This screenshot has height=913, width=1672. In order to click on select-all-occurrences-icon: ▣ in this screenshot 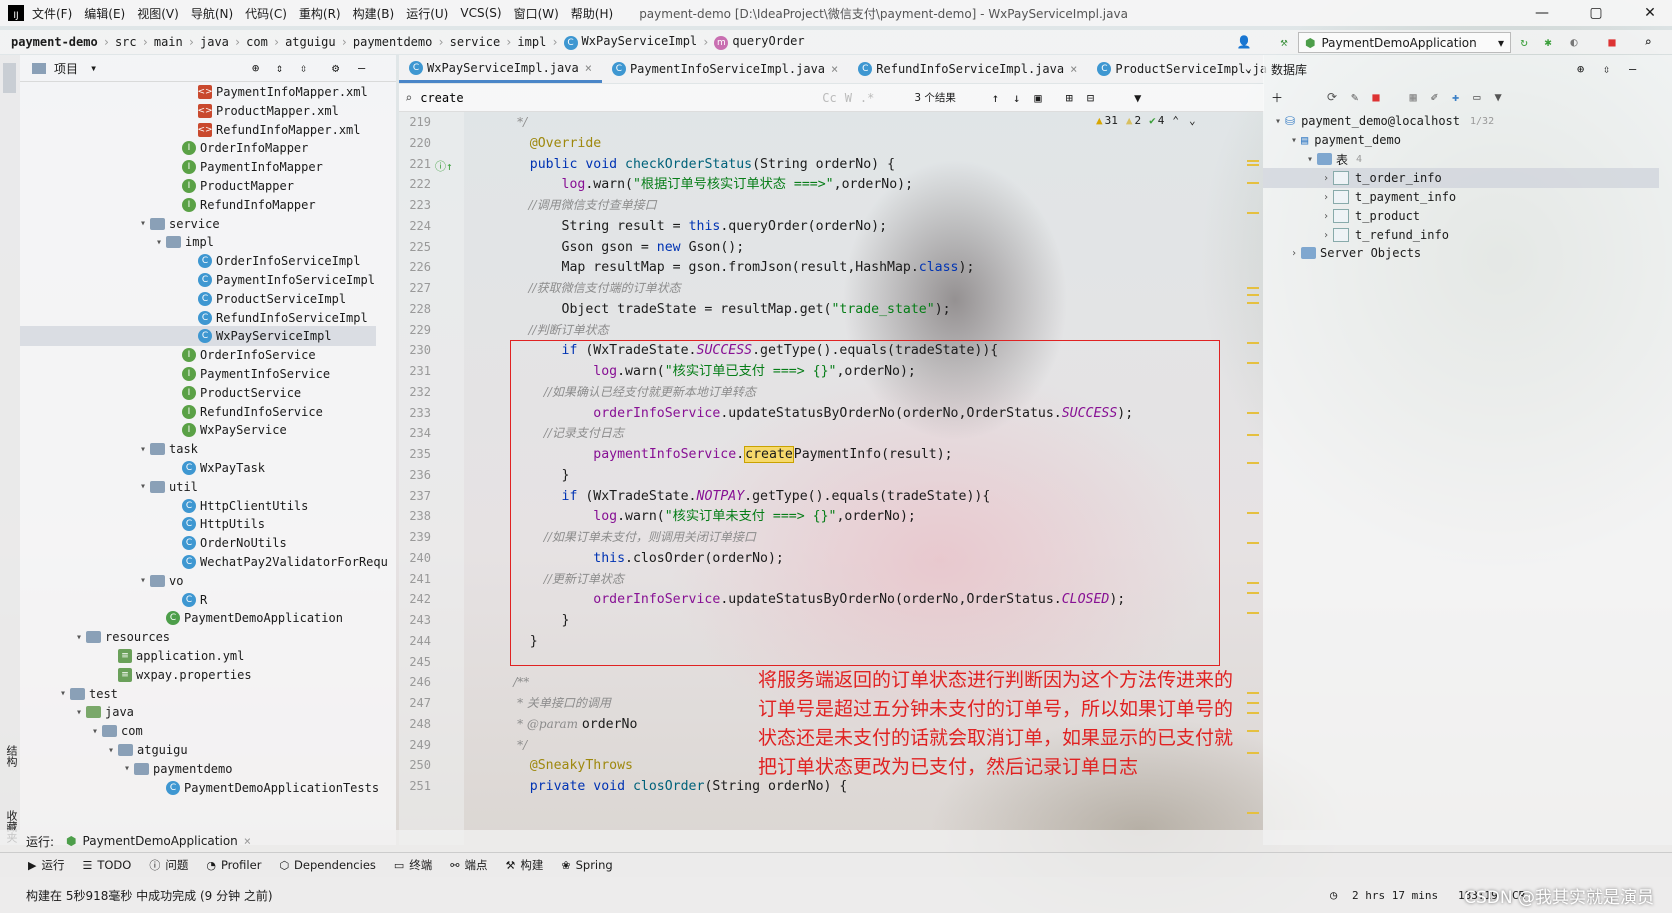, I will do `click(1037, 98)`.